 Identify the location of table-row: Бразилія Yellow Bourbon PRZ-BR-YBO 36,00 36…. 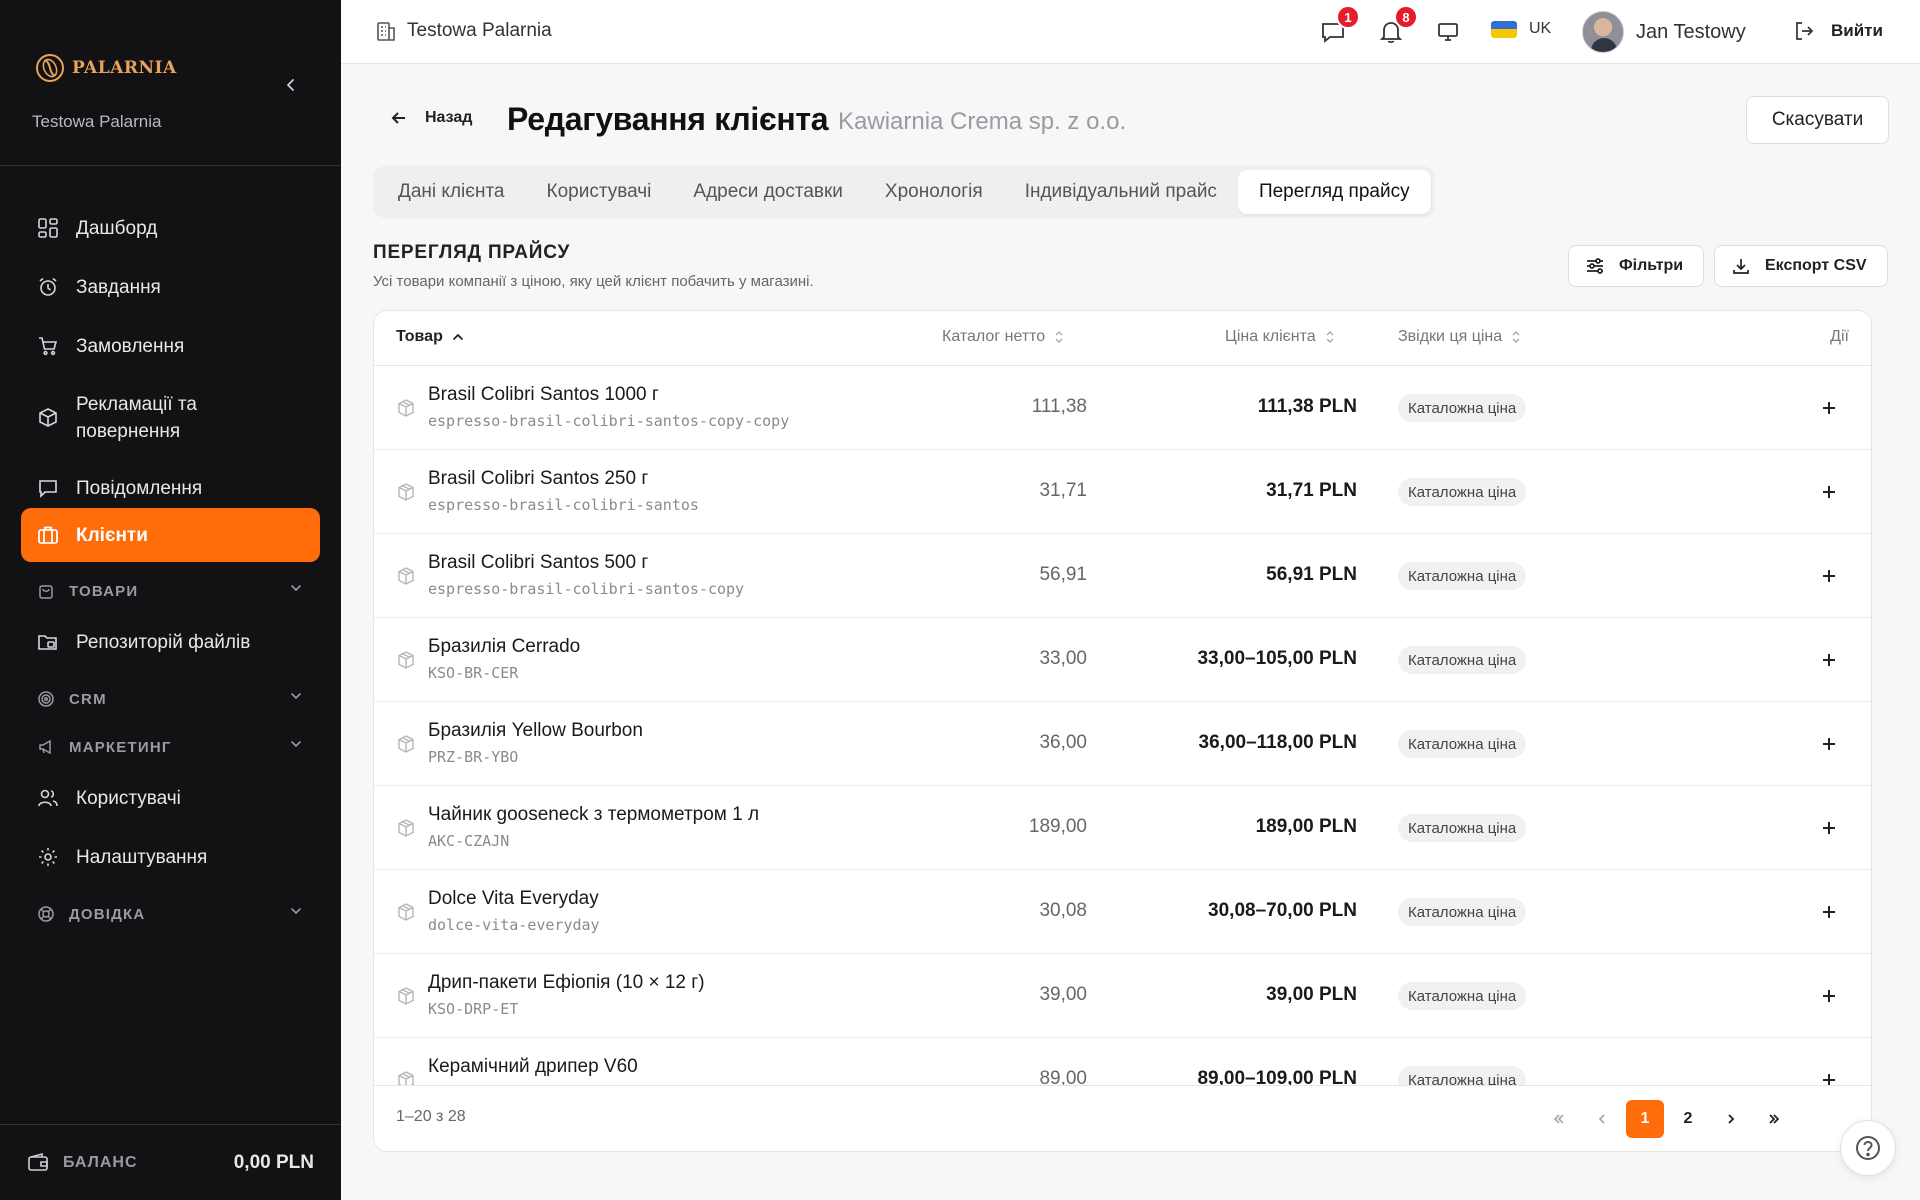
(1122, 744).